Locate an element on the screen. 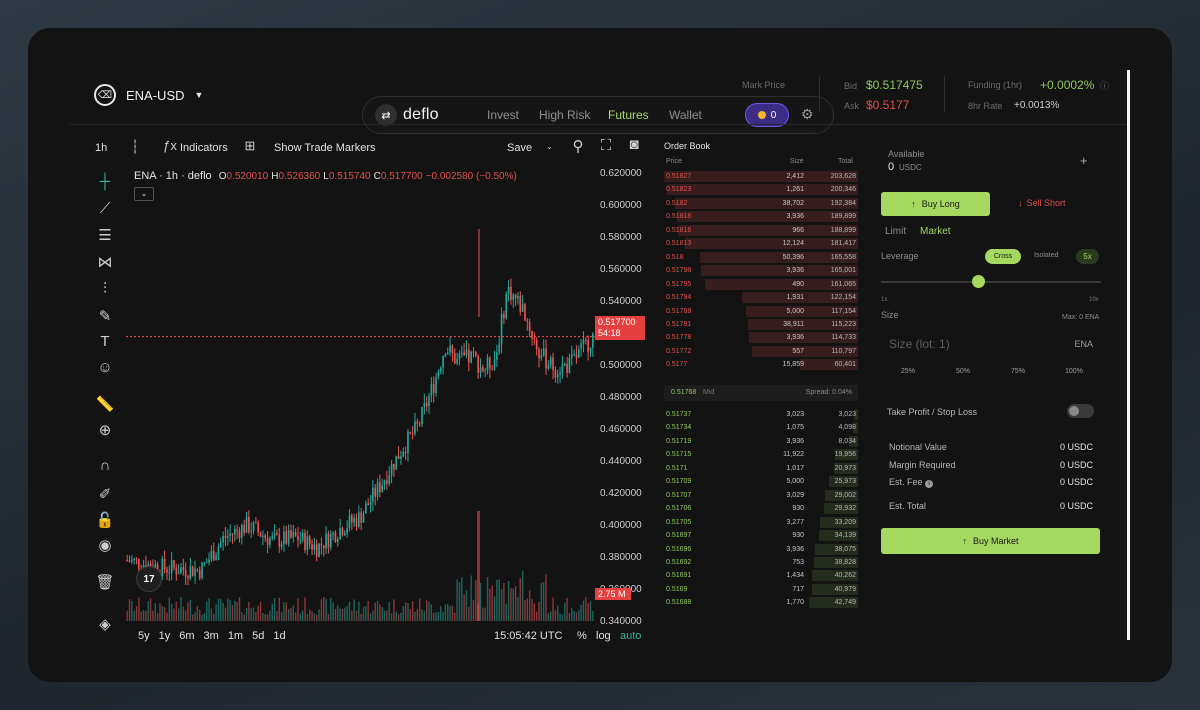 Image resolution: width=1200 pixels, height=710 pixels. symbol-selector: ⌫ ENA-USD ▼ is located at coordinates (148, 95).